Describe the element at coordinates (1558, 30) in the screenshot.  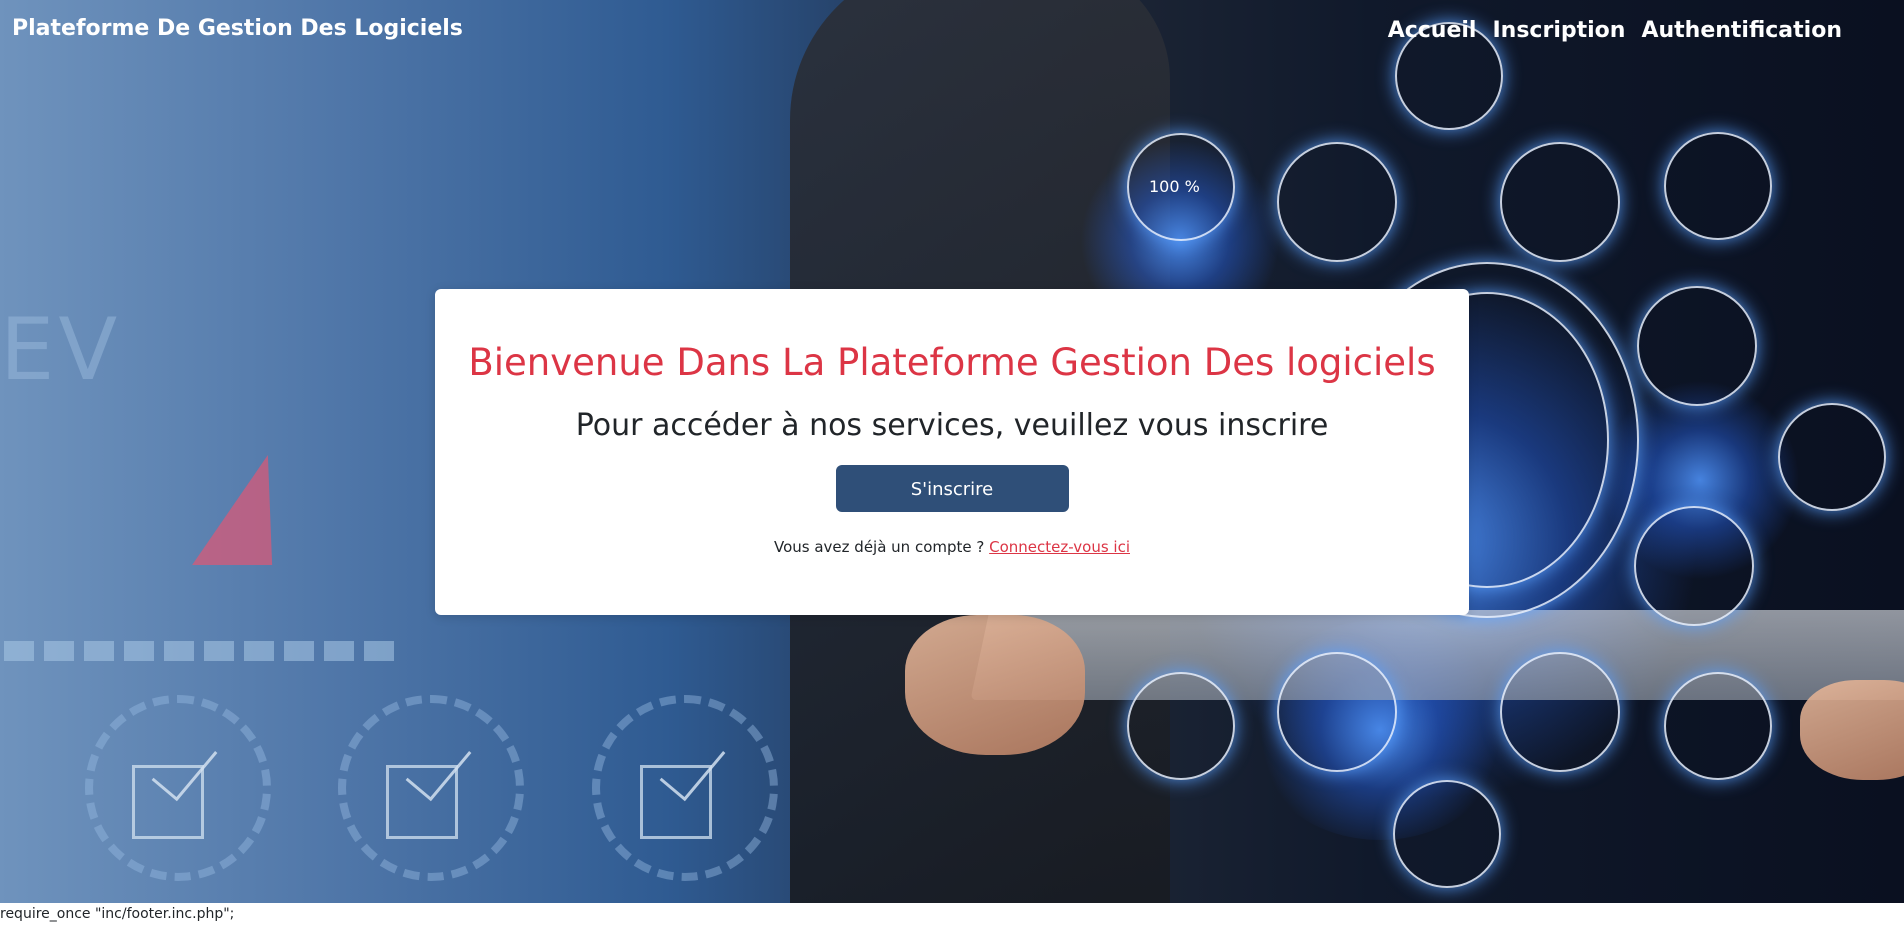
I see `nav-link-inscription: Inscription` at that location.